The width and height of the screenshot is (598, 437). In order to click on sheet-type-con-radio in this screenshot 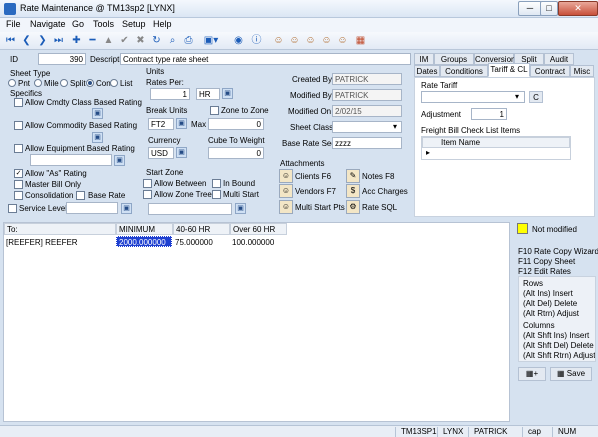, I will do `click(90, 83)`.